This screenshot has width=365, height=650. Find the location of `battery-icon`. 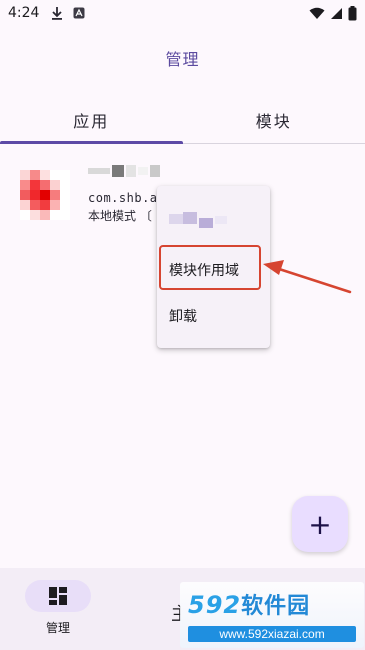

battery-icon is located at coordinates (352, 12).